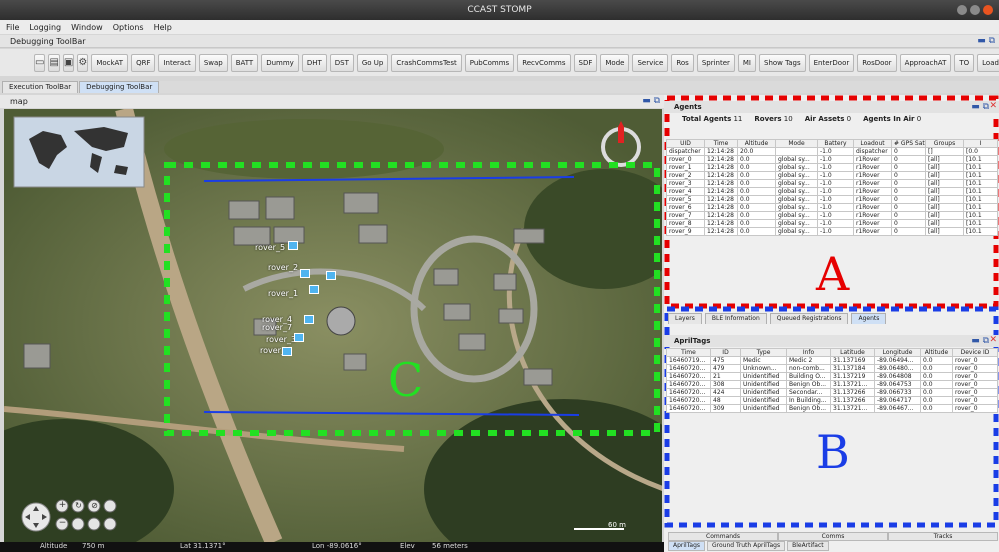  I want to click on page-icon: ▭, so click(40, 62).